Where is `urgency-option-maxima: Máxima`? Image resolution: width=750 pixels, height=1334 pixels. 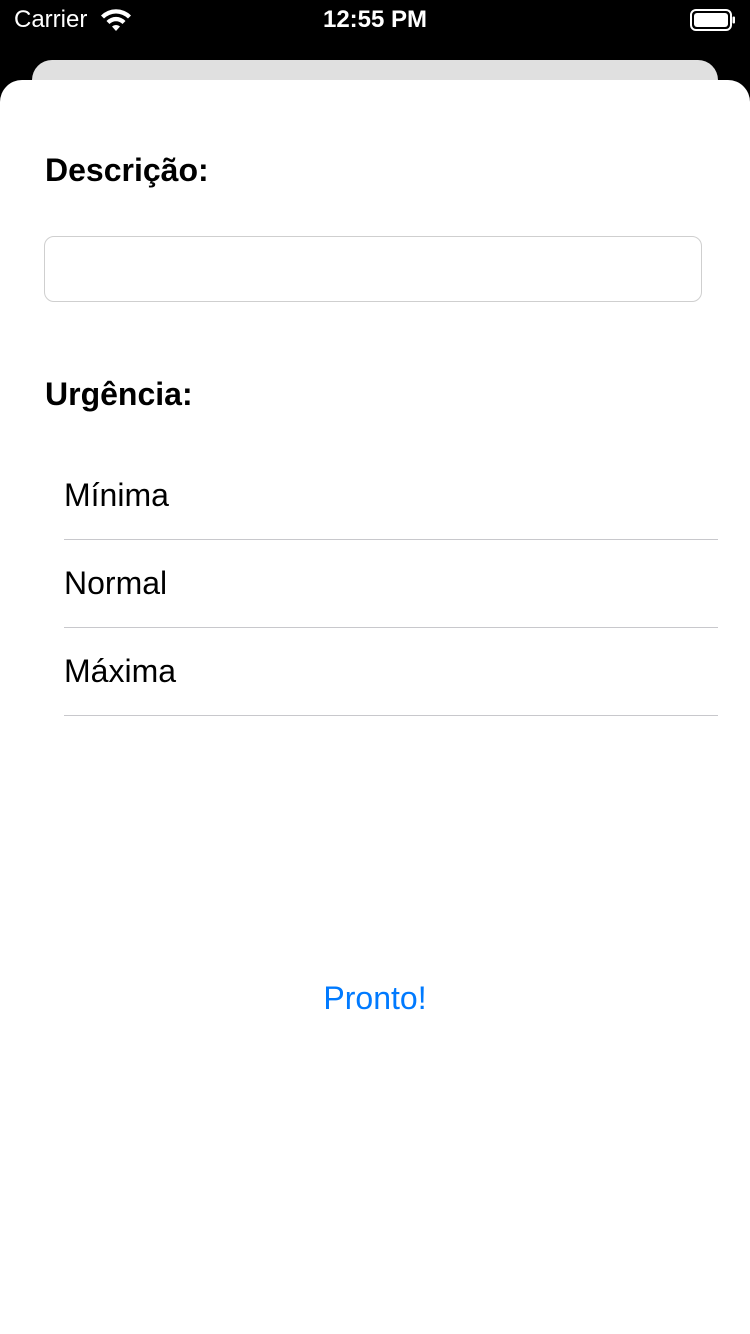
urgency-option-maxima: Máxima is located at coordinates (391, 672).